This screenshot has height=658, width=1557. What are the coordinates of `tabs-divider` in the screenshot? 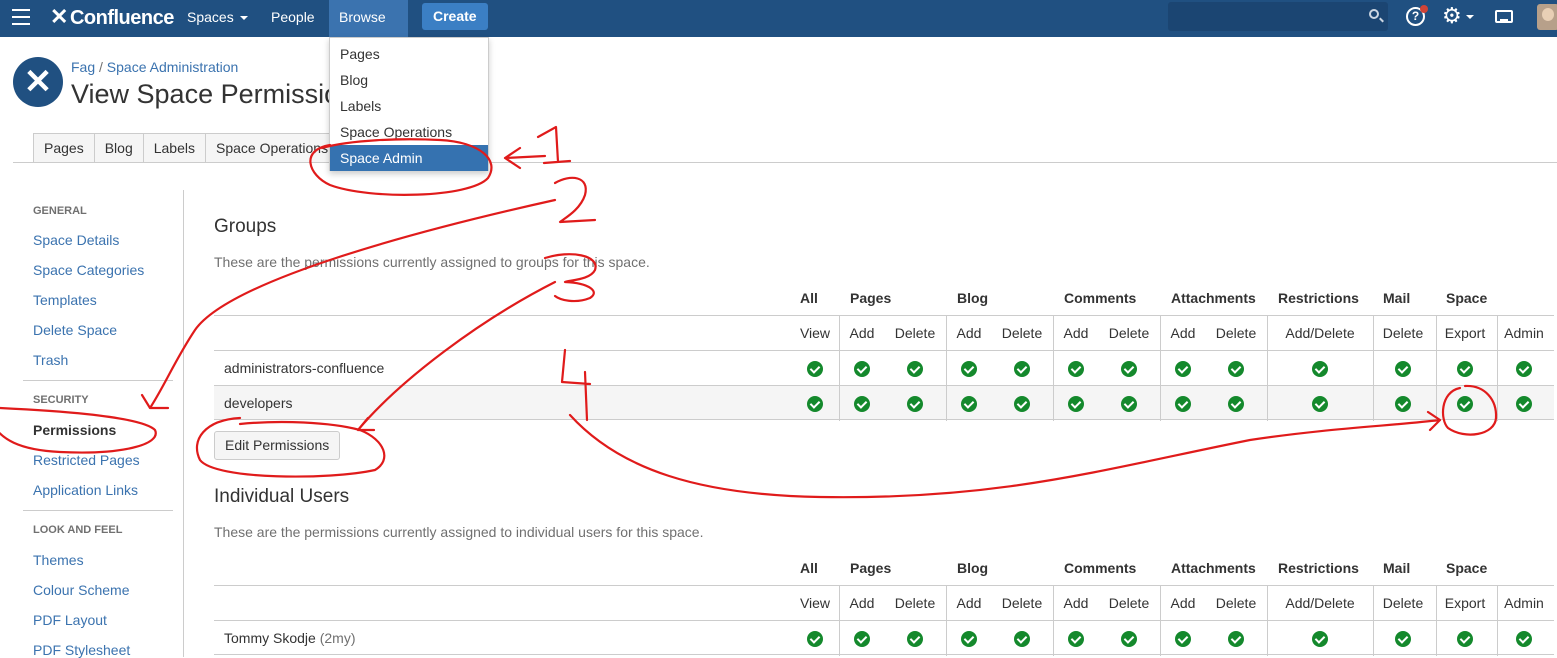 It's located at (785, 162).